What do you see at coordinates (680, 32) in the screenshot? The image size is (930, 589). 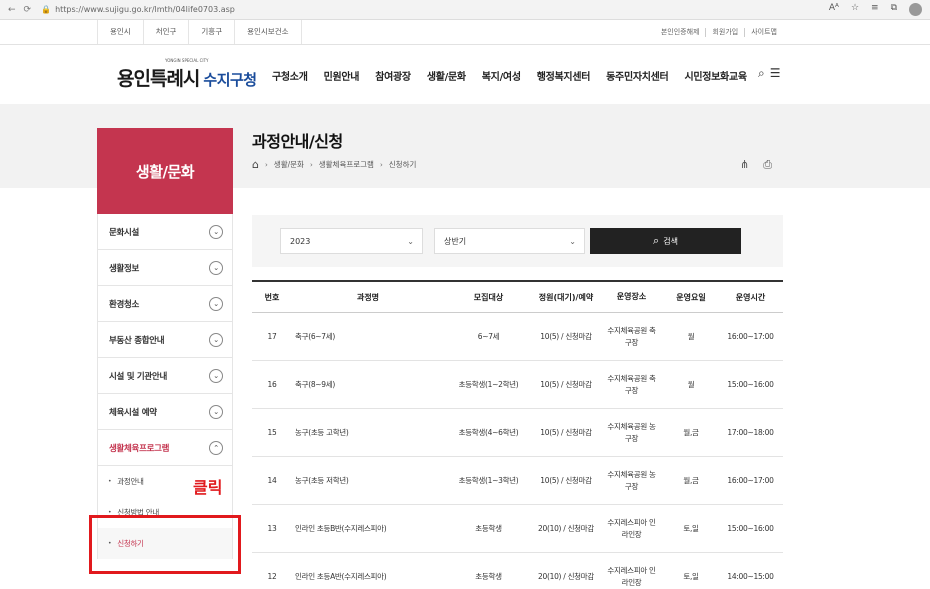 I see `logout-verification-link: 본인인증해제` at bounding box center [680, 32].